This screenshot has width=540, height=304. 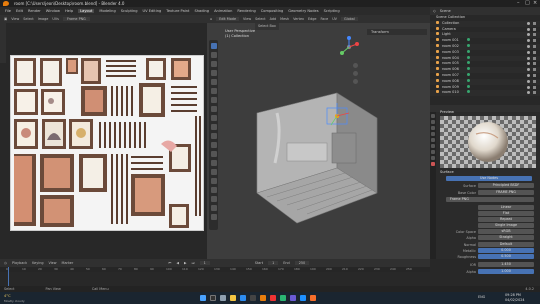 What do you see at coordinates (246, 11) in the screenshot?
I see `workspace-tab-rendering: Rendering` at bounding box center [246, 11].